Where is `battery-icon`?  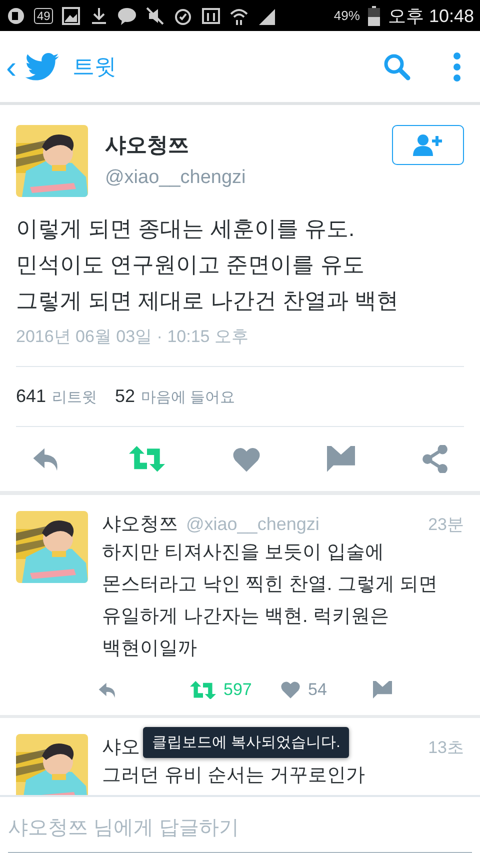 battery-icon is located at coordinates (374, 16).